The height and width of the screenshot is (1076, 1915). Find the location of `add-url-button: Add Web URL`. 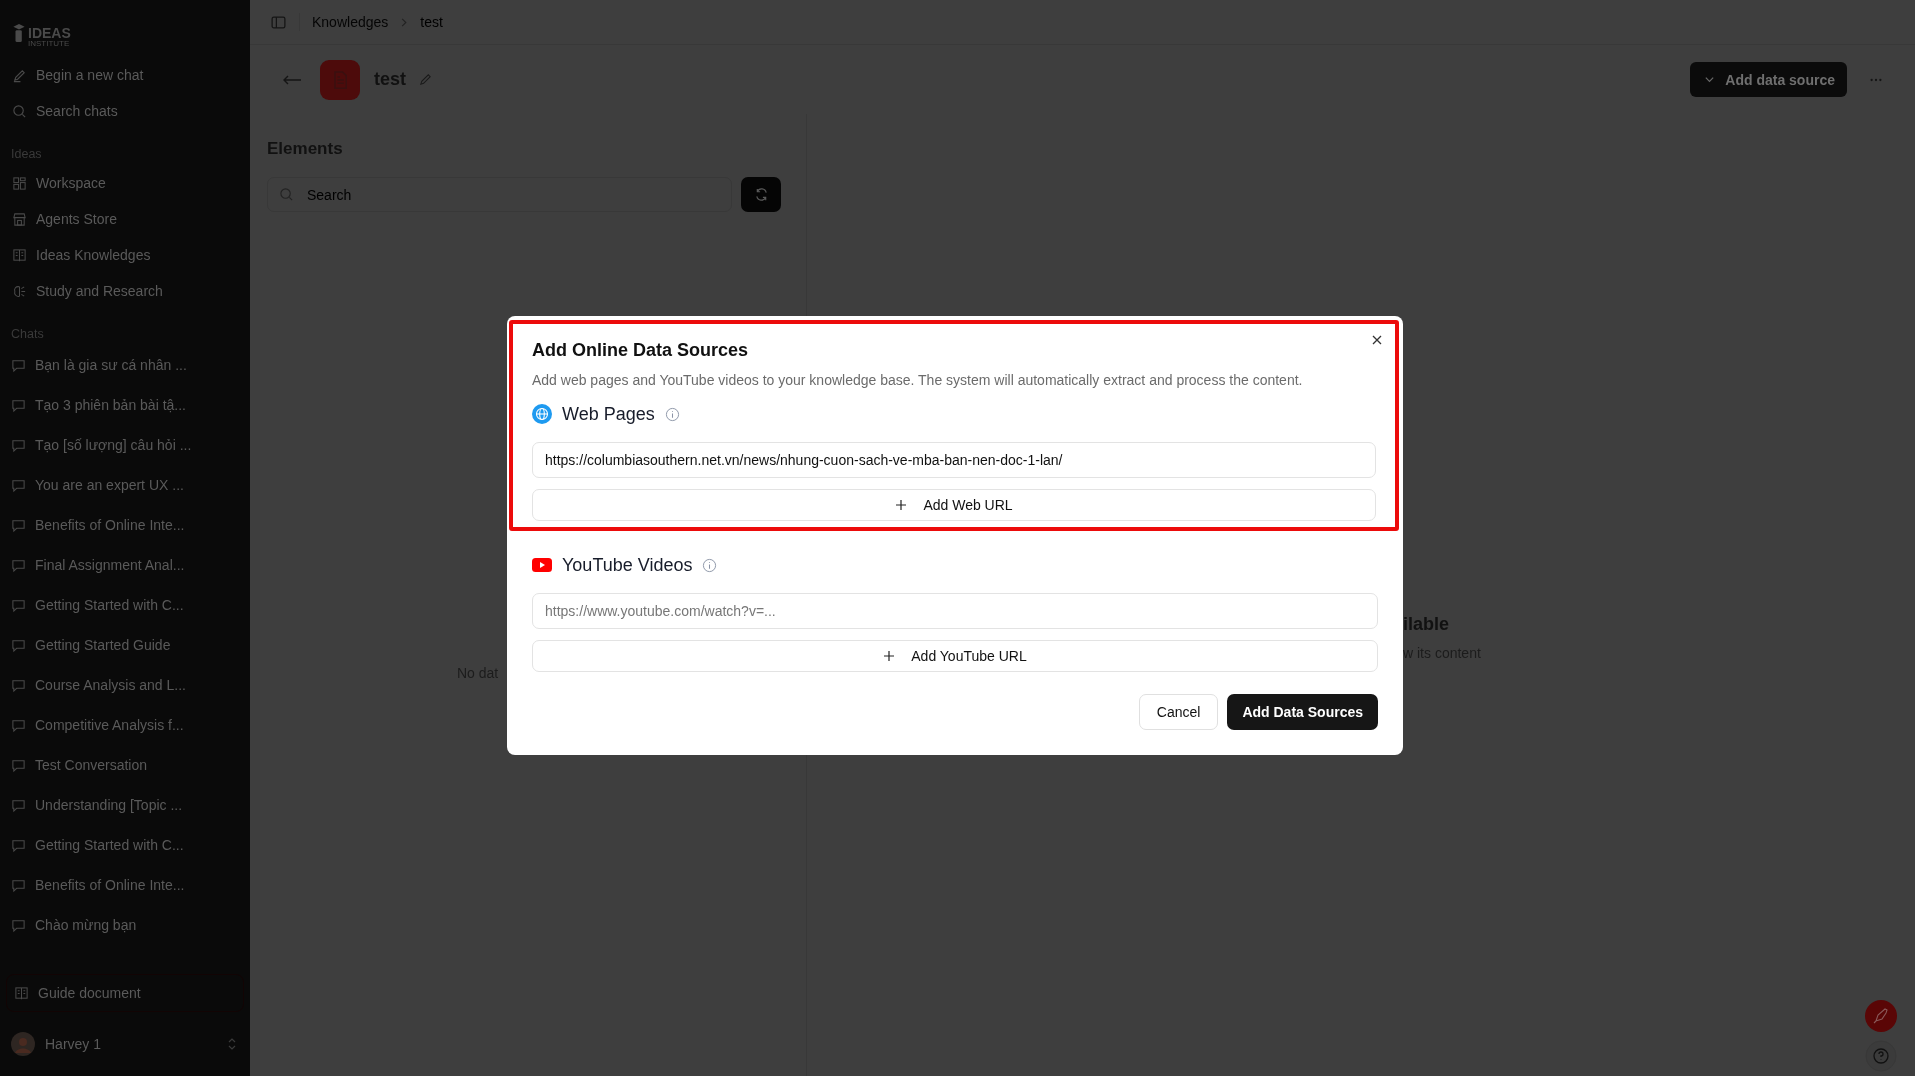

add-url-button: Add Web URL is located at coordinates (954, 505).